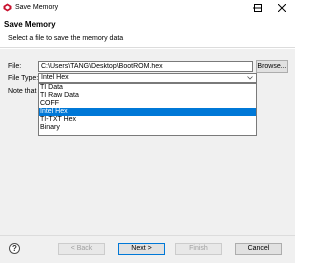 The height and width of the screenshot is (263, 320). What do you see at coordinates (141, 249) in the screenshot?
I see `next-button: Next >` at bounding box center [141, 249].